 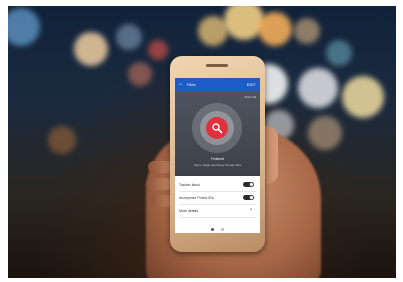 What do you see at coordinates (196, 198) in the screenshot?
I see `settings-row-label: Anonymize Phone IDs` at bounding box center [196, 198].